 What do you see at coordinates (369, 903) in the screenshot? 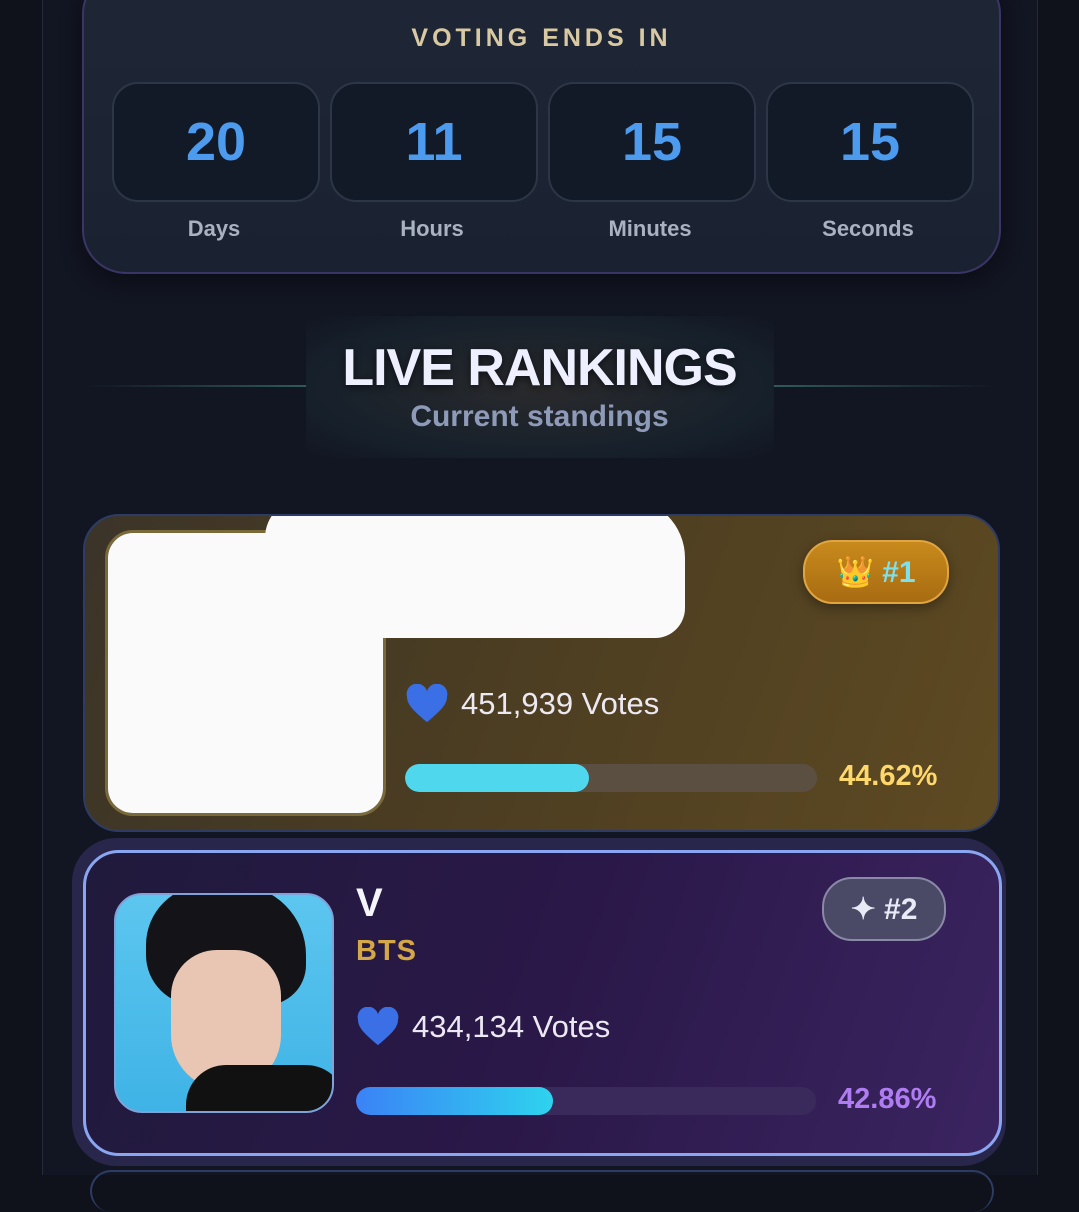
I see `artist-name: V` at bounding box center [369, 903].